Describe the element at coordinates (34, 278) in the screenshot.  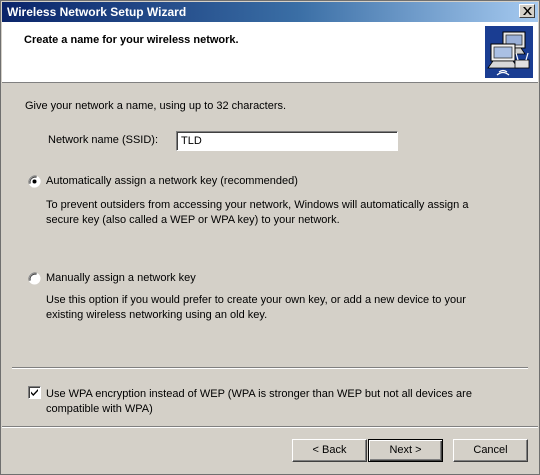
I see `manual-key-radio` at that location.